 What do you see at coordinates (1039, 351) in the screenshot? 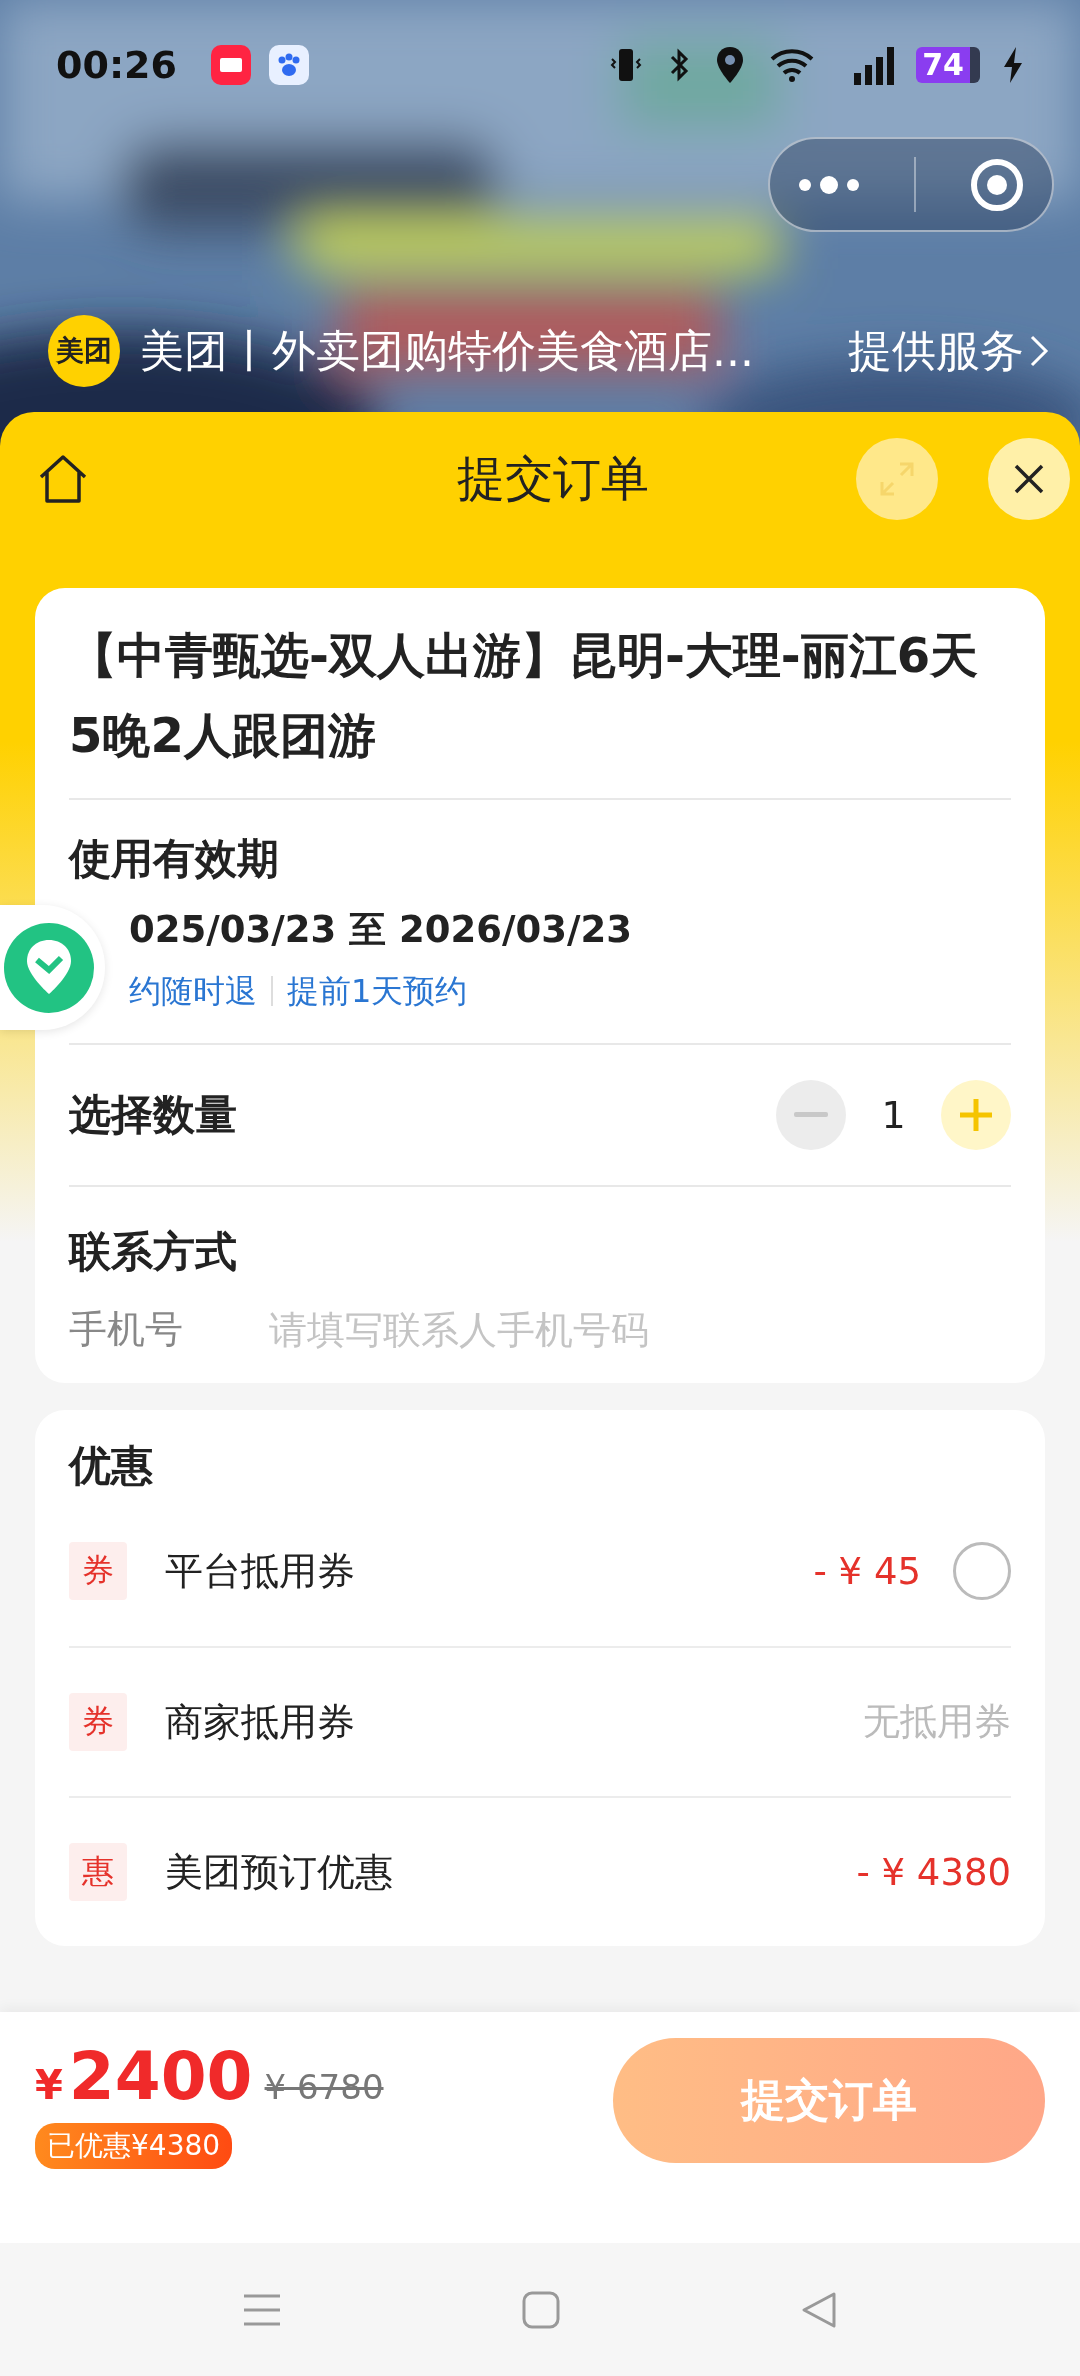
I see `chevron-right-icon` at bounding box center [1039, 351].